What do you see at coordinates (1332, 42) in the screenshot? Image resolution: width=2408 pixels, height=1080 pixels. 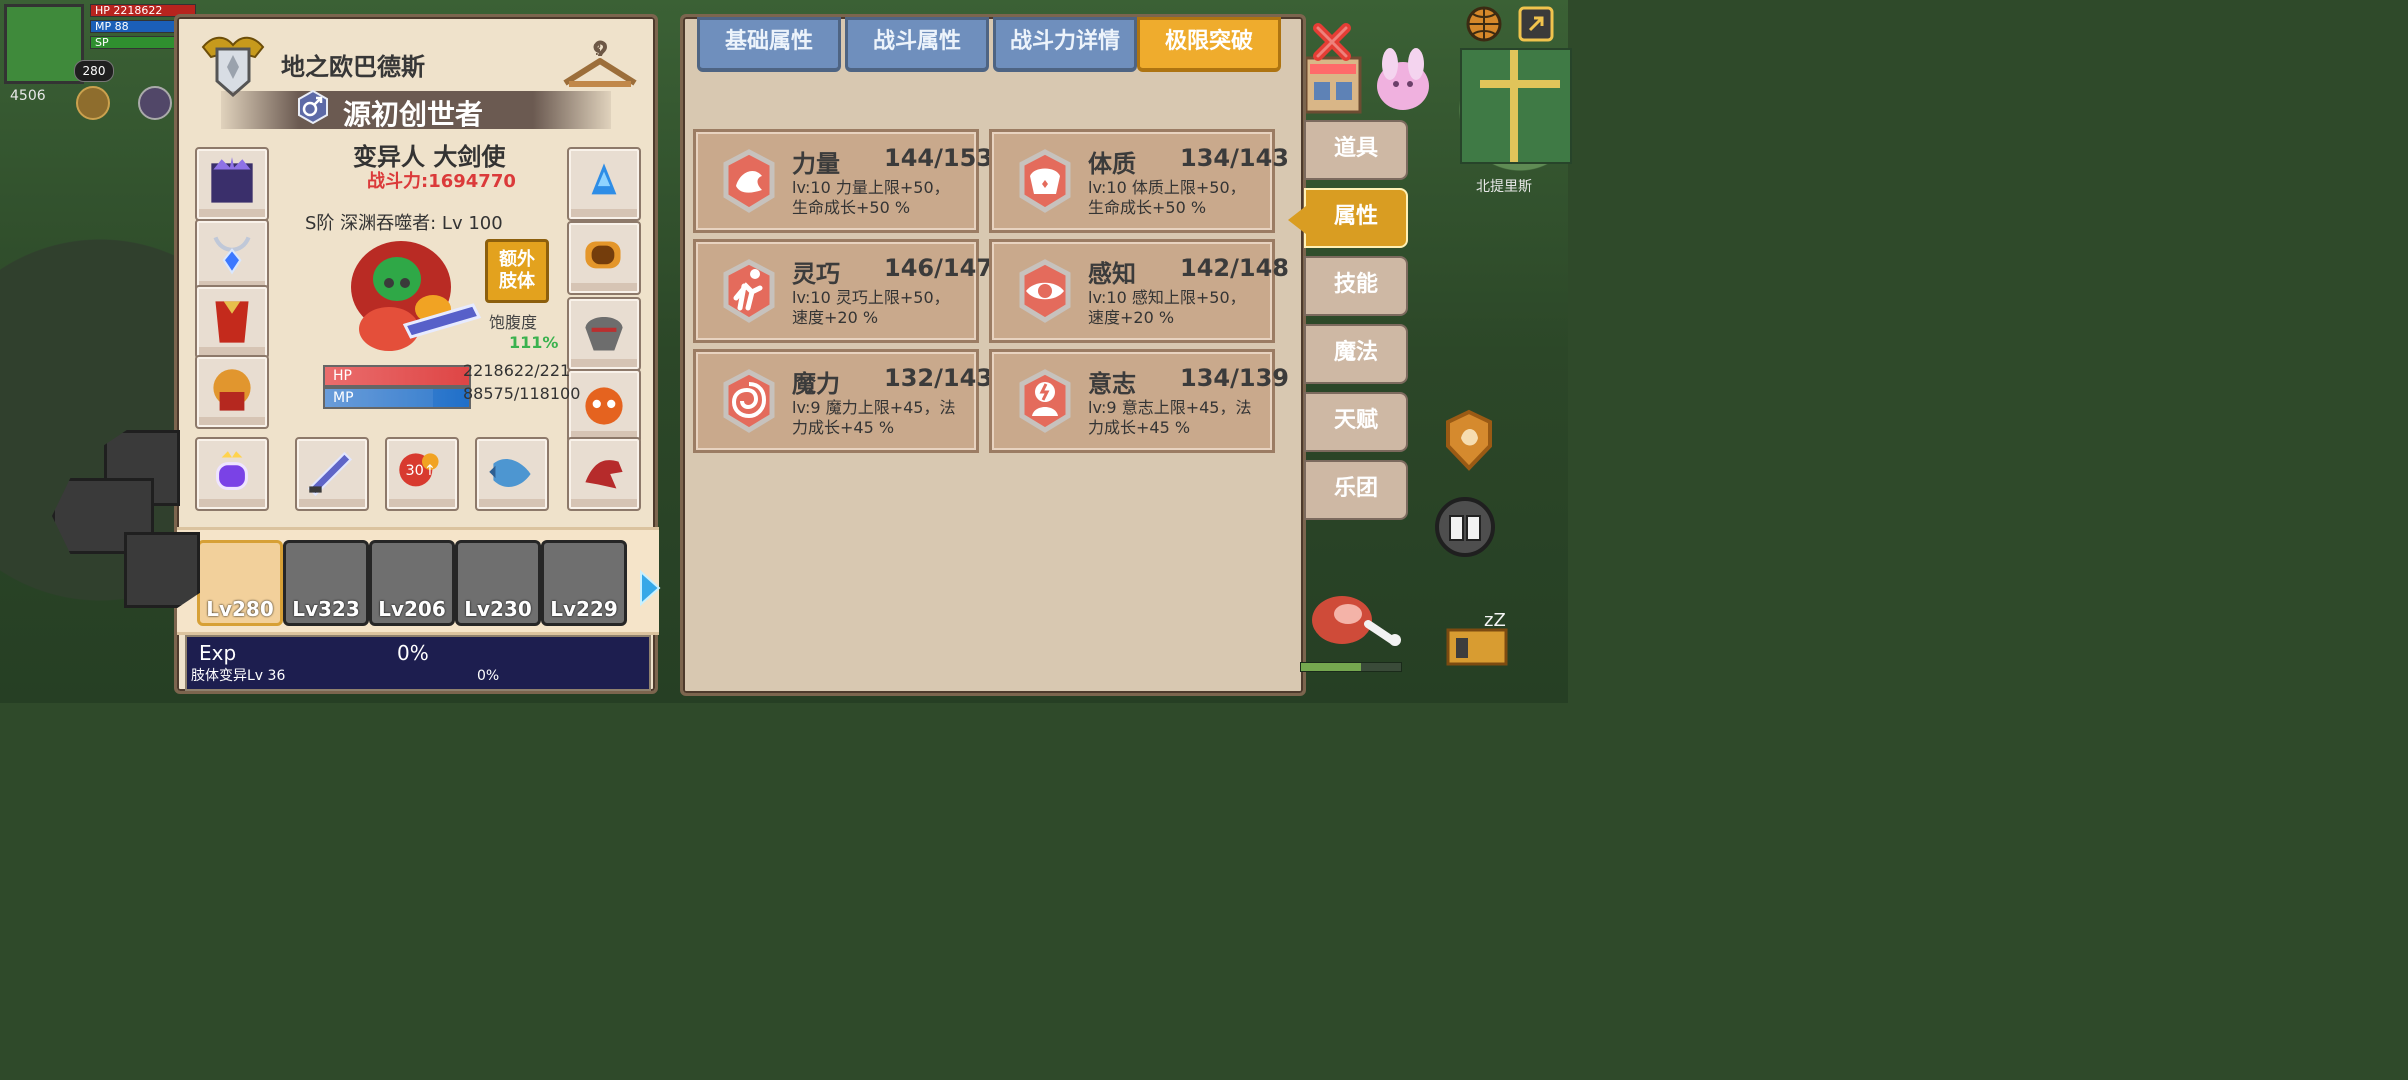 I see `close-icon` at bounding box center [1332, 42].